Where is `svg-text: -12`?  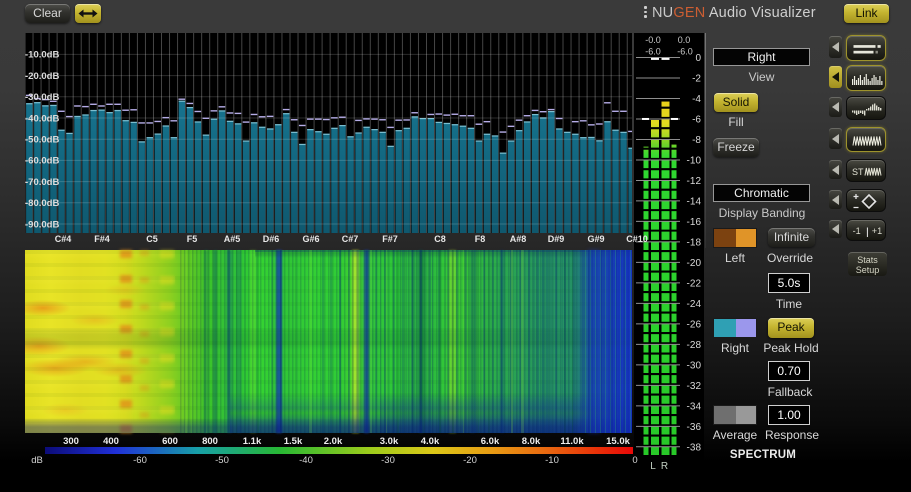 svg-text: -12 is located at coordinates (694, 181).